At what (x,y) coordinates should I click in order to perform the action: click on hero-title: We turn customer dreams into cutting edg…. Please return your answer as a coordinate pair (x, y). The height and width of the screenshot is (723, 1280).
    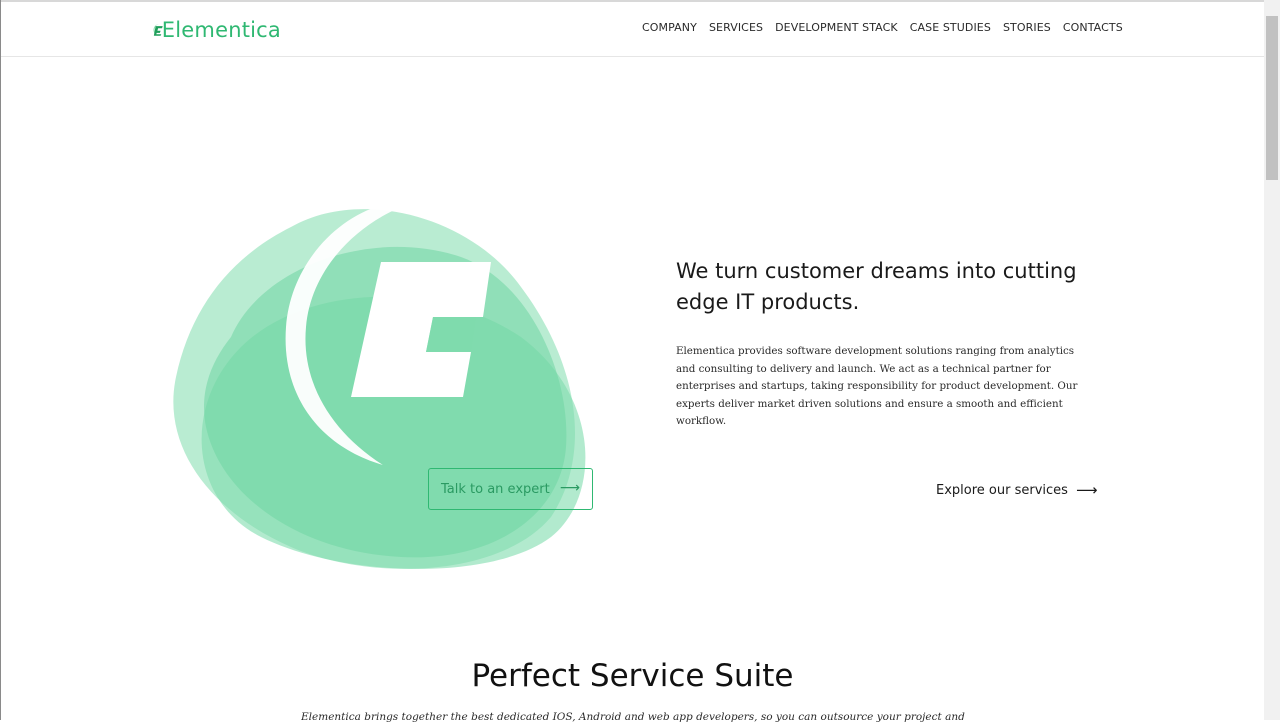
    Looking at the image, I should click on (876, 286).